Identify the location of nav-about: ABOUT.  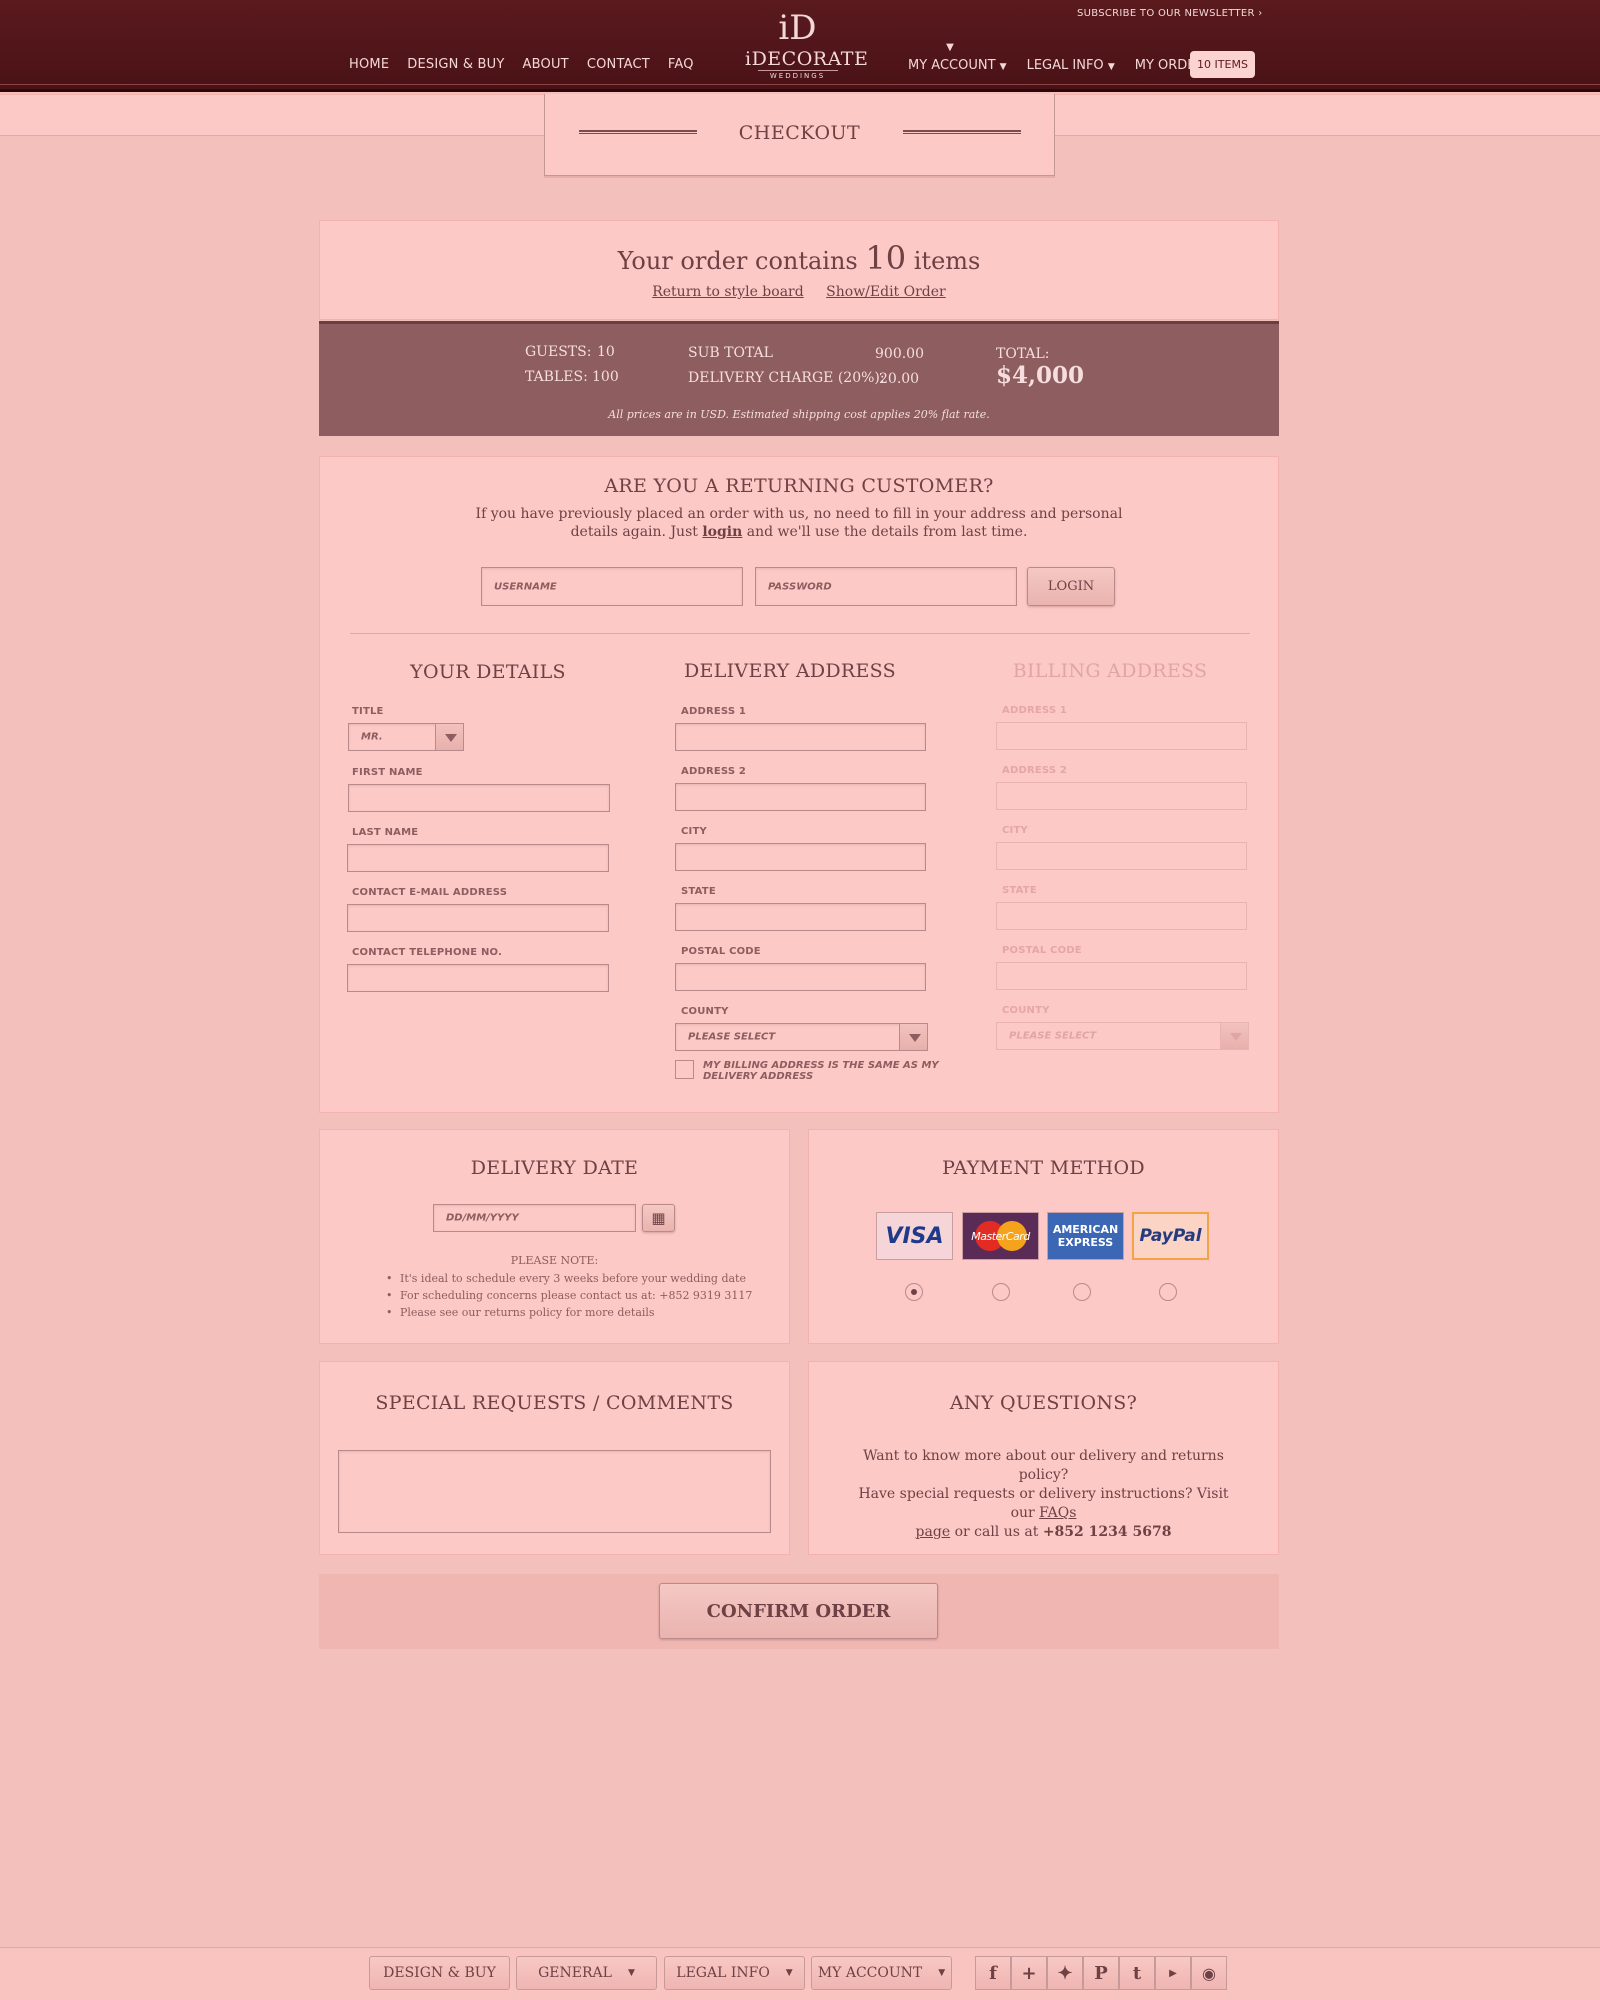
(546, 64).